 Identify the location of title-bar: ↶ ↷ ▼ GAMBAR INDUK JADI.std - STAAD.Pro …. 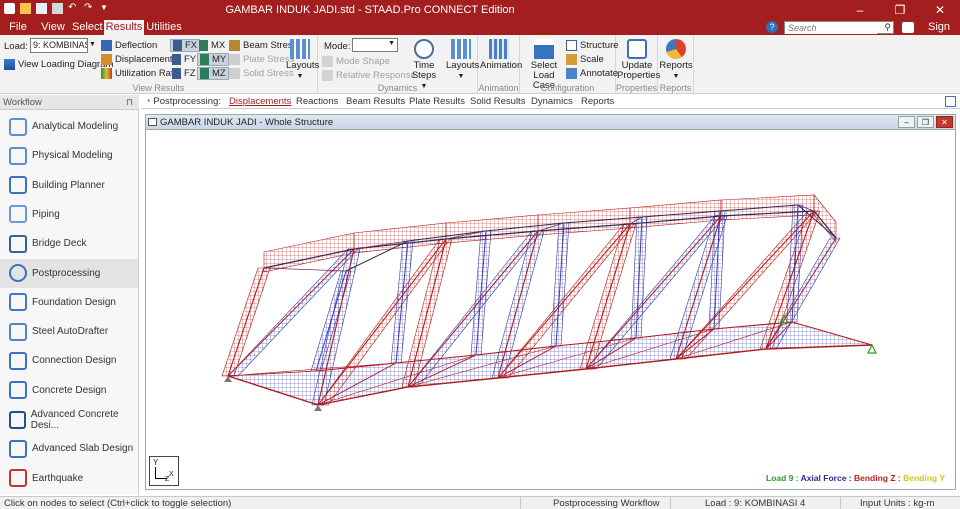
(480, 10).